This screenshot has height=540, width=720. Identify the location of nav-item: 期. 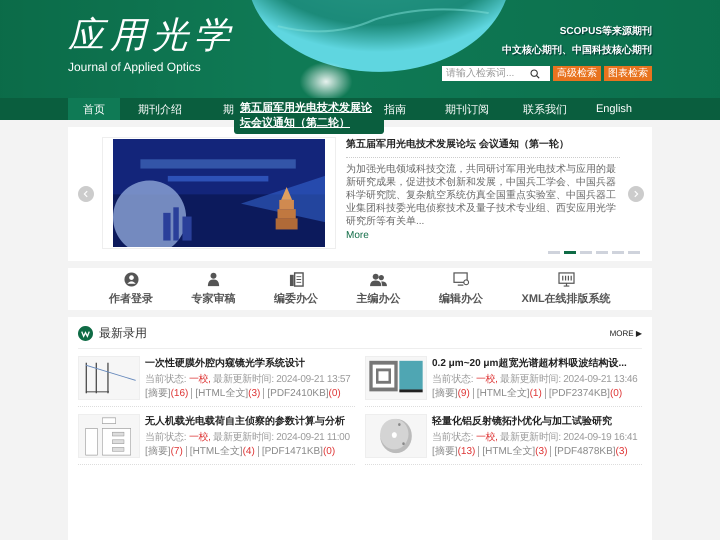
(217, 109).